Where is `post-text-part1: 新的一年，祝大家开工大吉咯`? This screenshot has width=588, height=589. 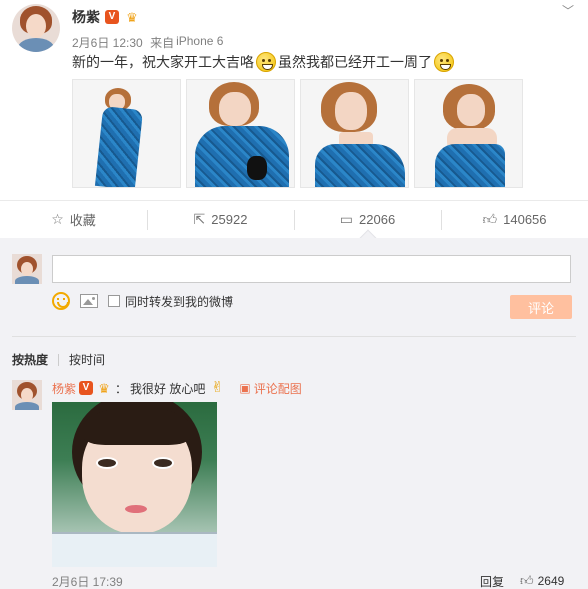
post-text-part1: 新的一年，祝大家开工大吉咯 is located at coordinates (163, 62).